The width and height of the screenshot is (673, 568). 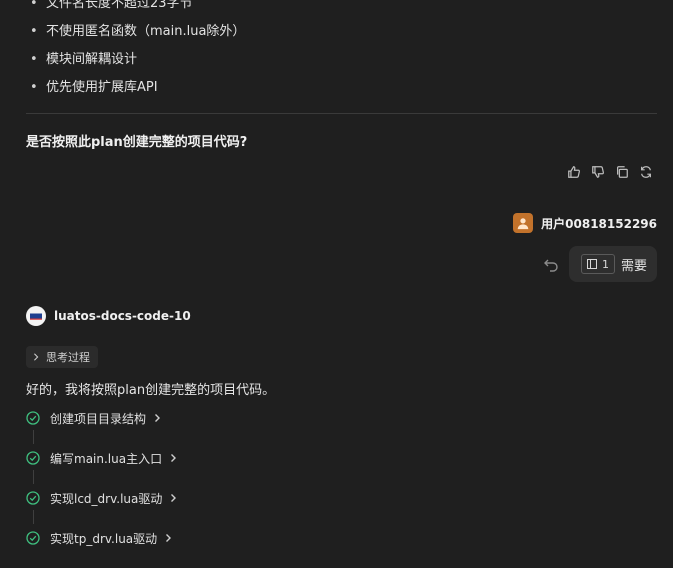 I want to click on list-item: 优先使用扩展库API, so click(x=137, y=88).